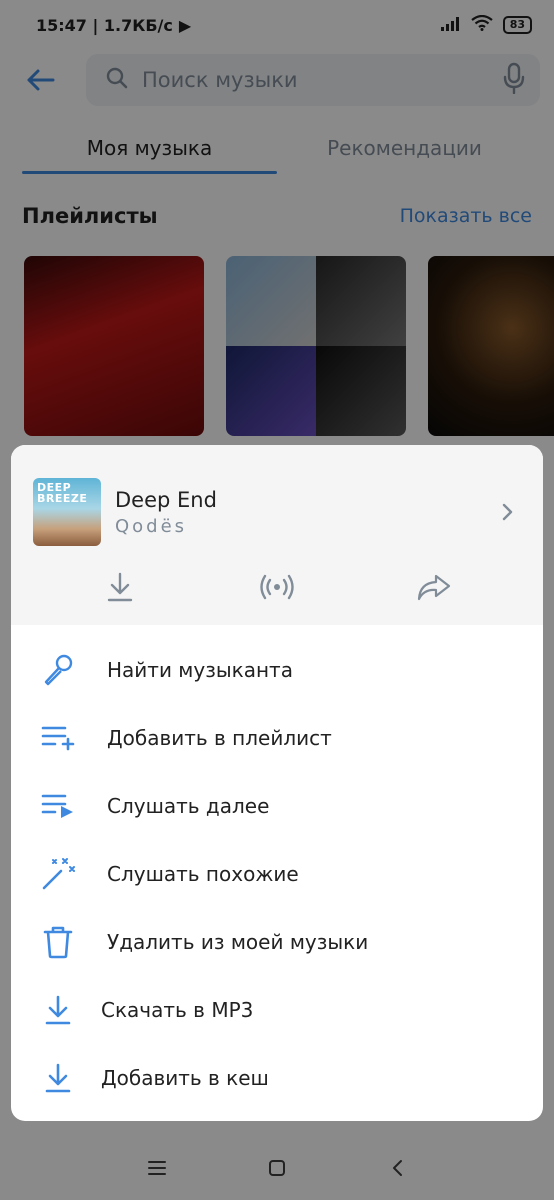 The height and width of the screenshot is (1200, 554). Describe the element at coordinates (157, 1168) in the screenshot. I see `menu-icon` at that location.